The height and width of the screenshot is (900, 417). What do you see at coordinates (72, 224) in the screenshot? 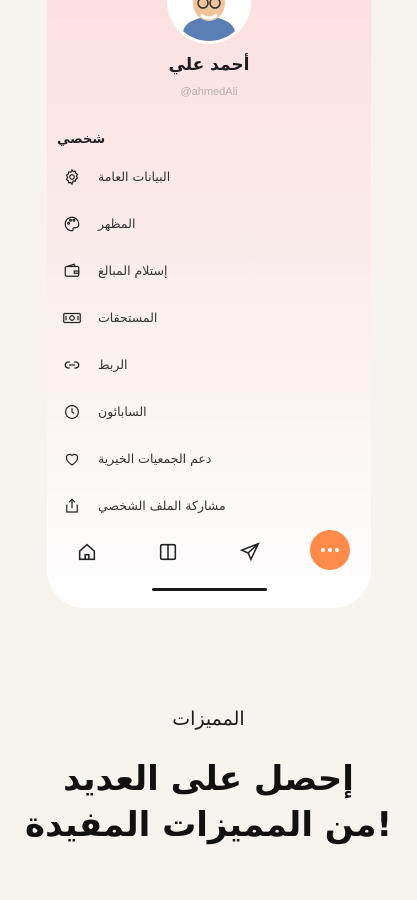
I see `palette-icon` at bounding box center [72, 224].